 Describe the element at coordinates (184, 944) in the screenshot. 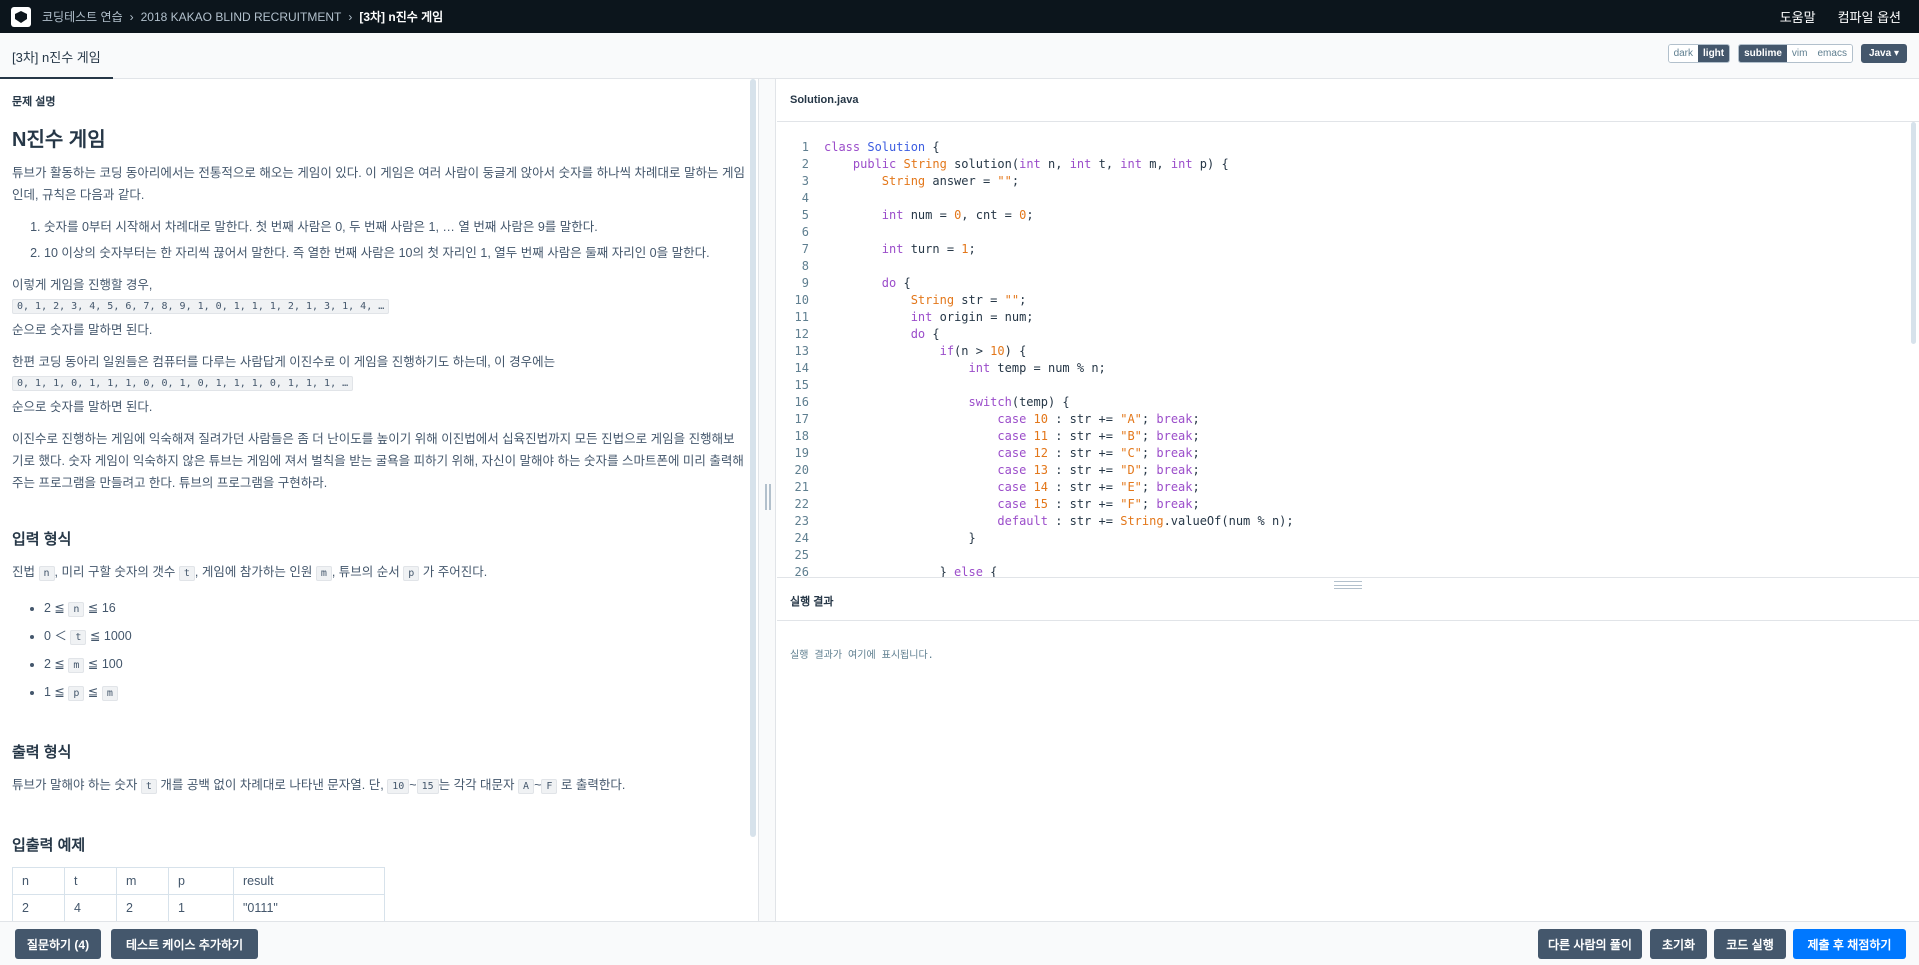

I see `add-testcase-button: 테스트 케이스 추가하기` at that location.